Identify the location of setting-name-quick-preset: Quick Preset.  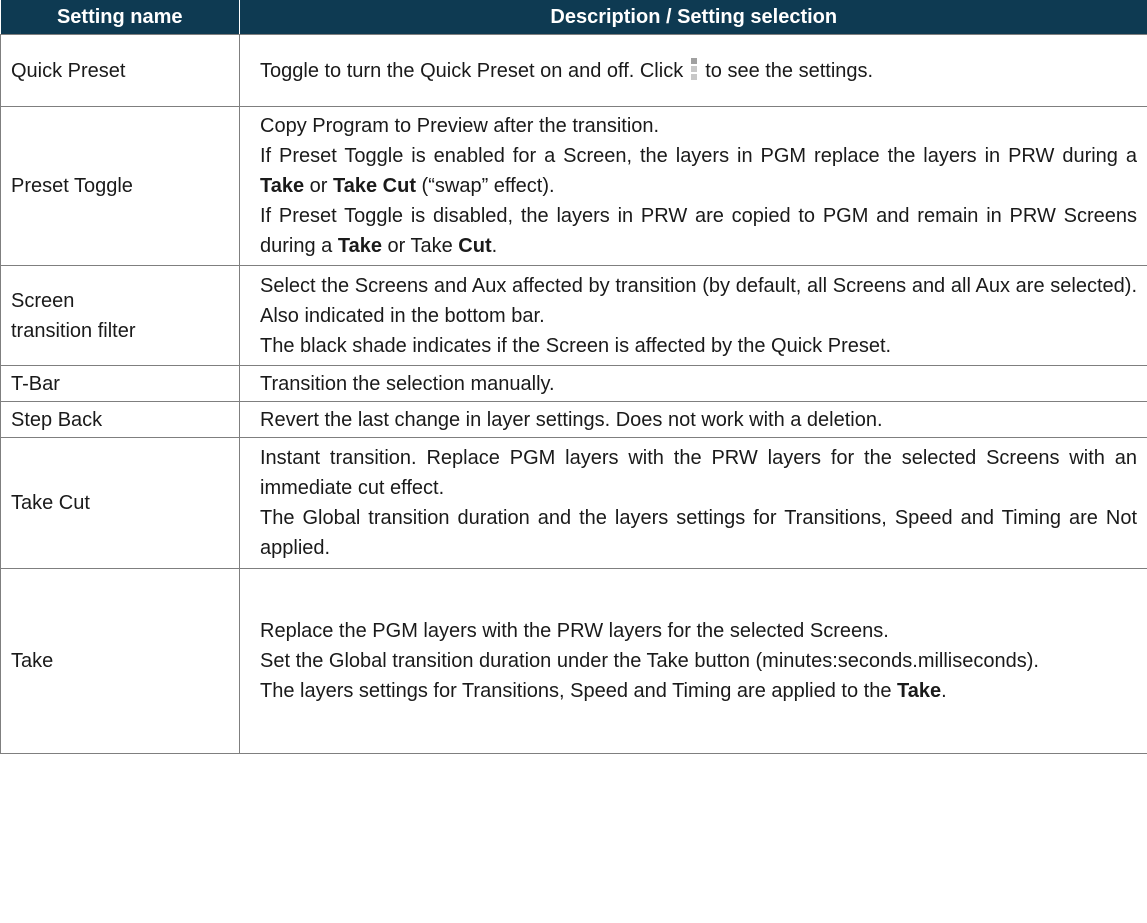
(120, 70).